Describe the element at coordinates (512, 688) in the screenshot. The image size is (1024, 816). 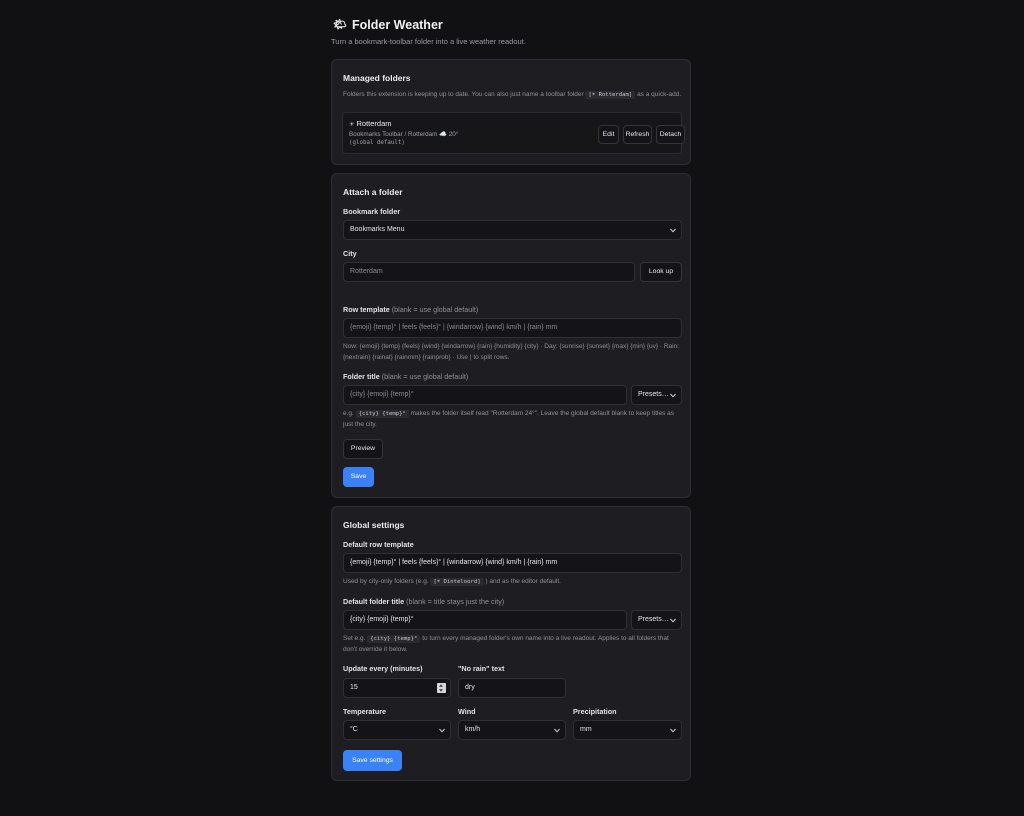
I see `no-rain-text-input: dry` at that location.